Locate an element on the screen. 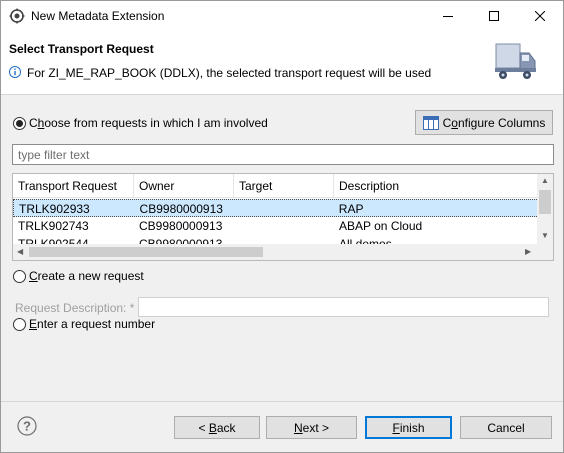 This screenshot has height=453, width=564. minimize-button is located at coordinates (448, 16).